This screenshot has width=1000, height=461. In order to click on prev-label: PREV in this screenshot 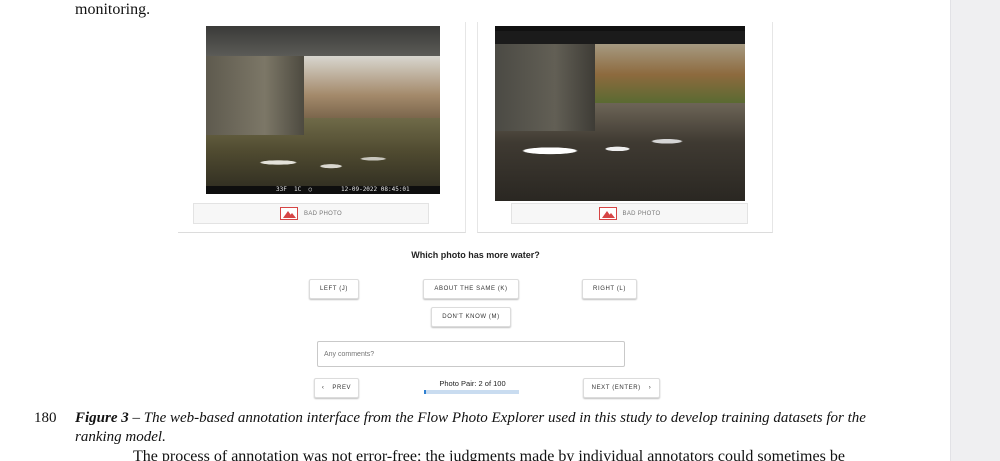, I will do `click(342, 388)`.